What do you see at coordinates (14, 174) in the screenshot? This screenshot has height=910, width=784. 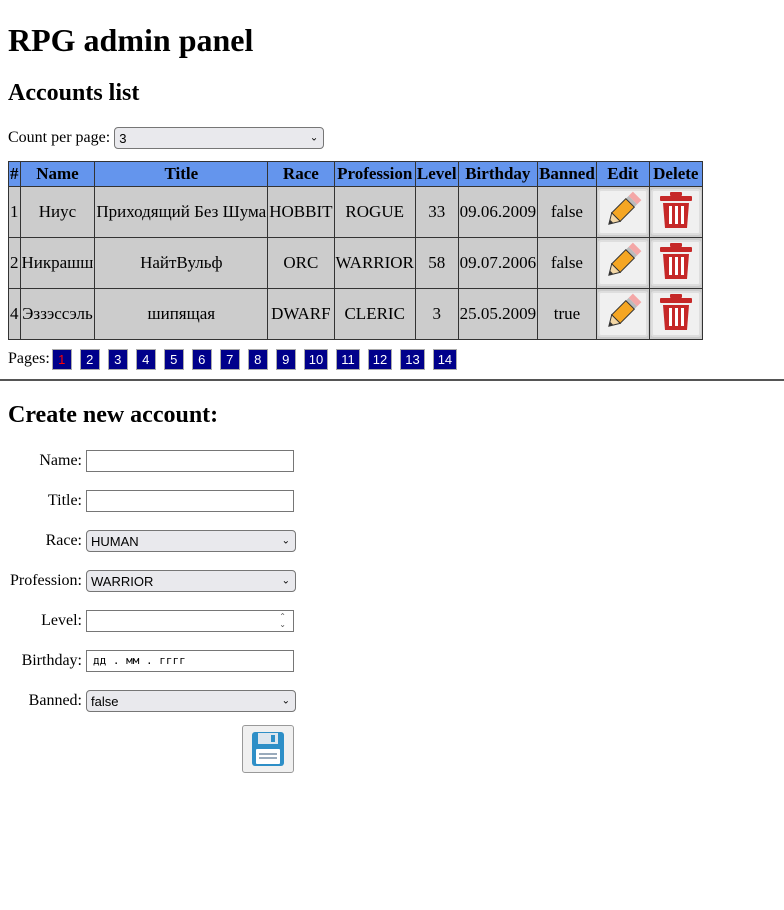 I see `column-header: #` at bounding box center [14, 174].